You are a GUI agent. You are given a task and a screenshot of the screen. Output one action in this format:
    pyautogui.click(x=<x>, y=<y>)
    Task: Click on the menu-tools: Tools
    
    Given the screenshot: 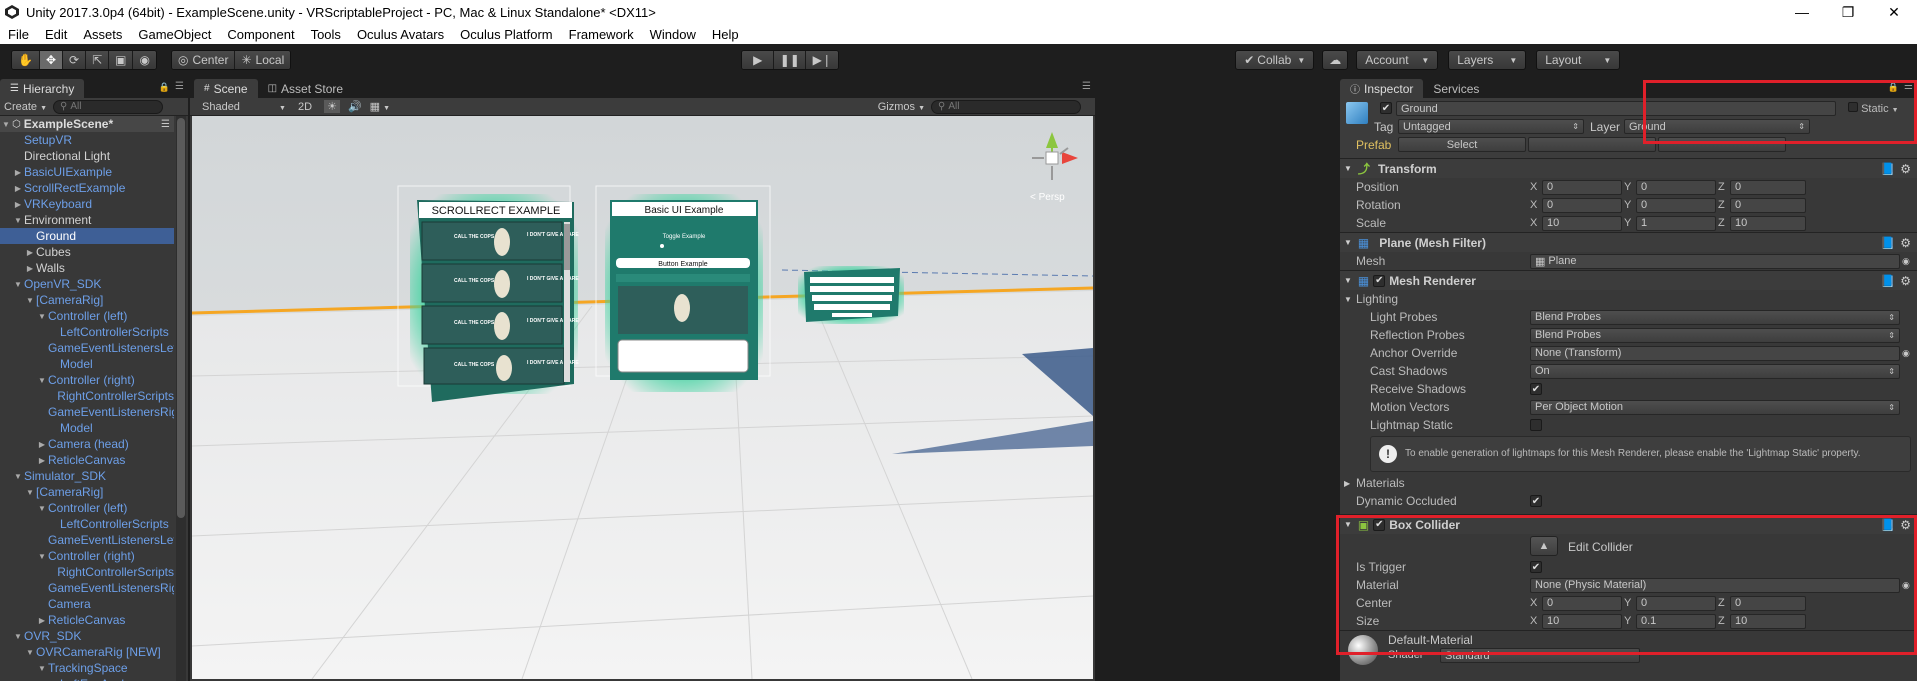 What is the action you would take?
    pyautogui.click(x=326, y=34)
    